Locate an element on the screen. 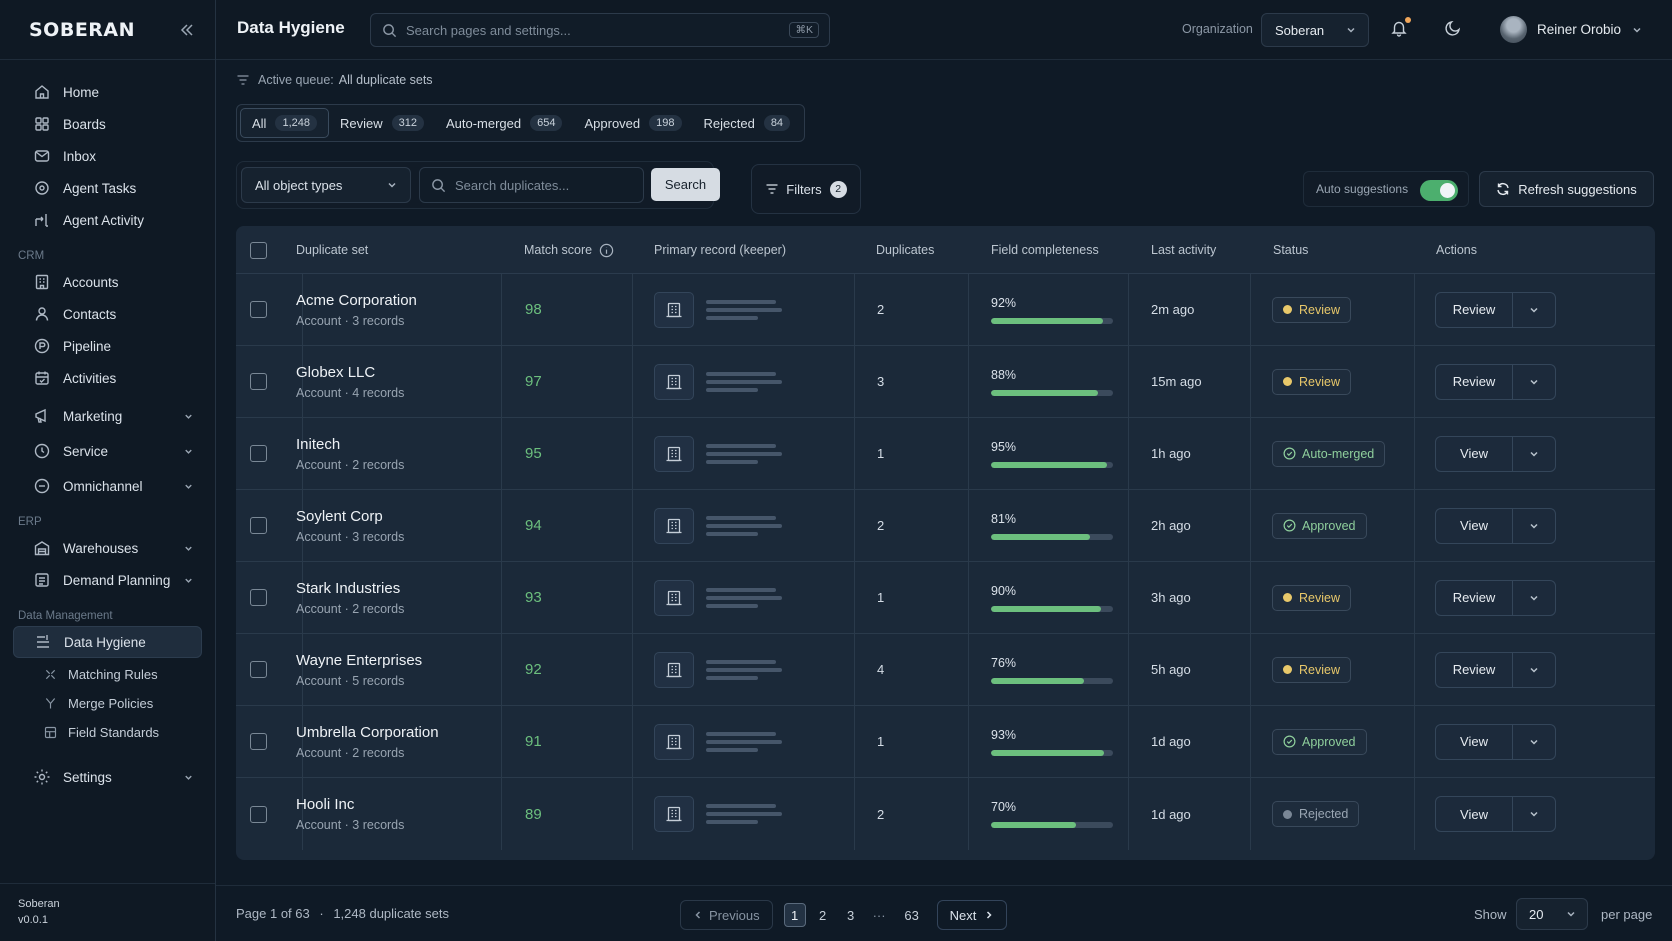 Image resolution: width=1672 pixels, height=941 pixels. tab-approved: Approved 198 is located at coordinates (632, 123).